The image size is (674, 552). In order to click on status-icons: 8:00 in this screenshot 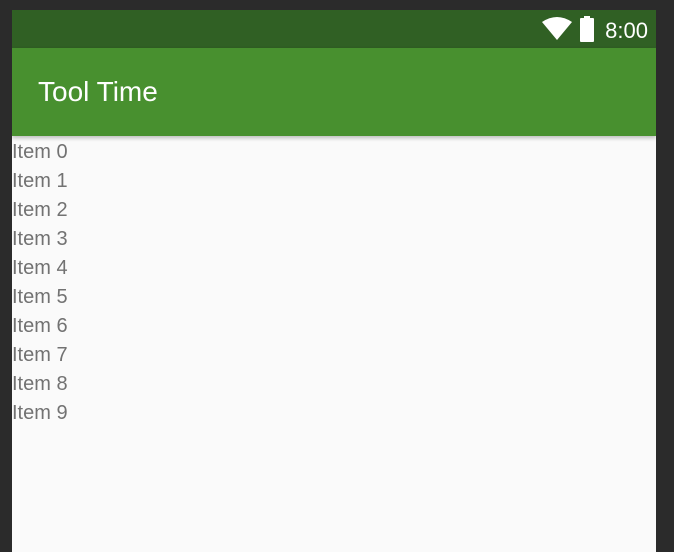, I will do `click(594, 29)`.